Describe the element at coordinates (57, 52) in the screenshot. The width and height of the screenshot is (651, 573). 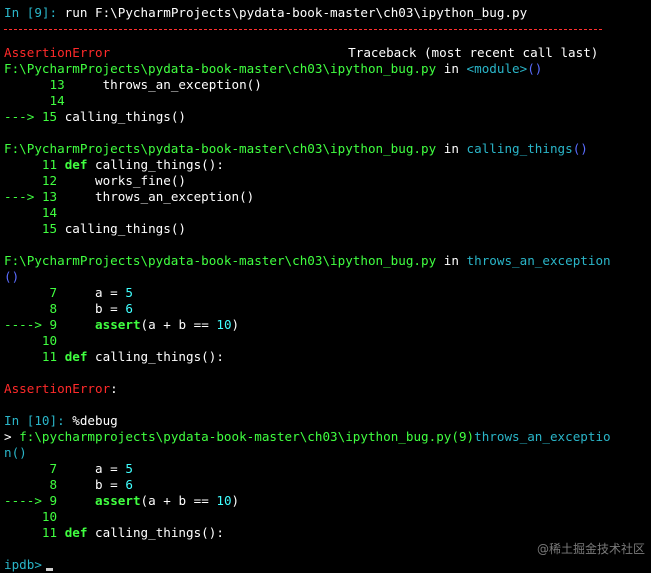
I see `error-name: AssertionError` at that location.